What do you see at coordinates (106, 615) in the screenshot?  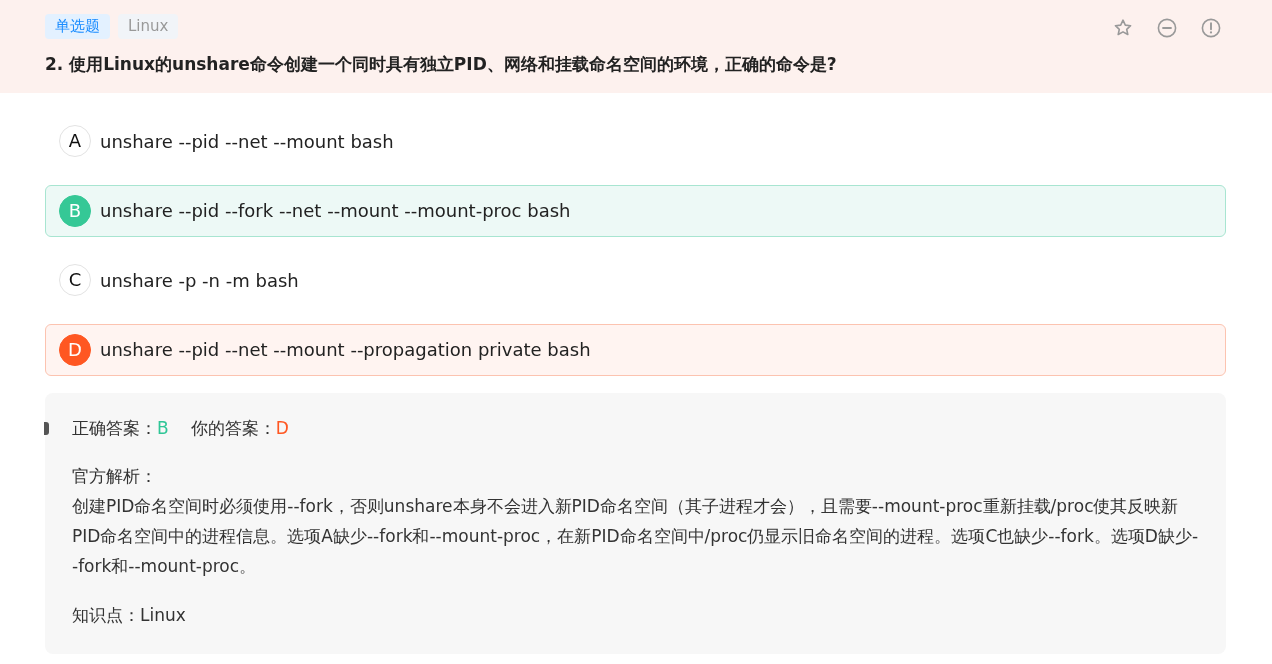 I see `knowledge-label: 知识点：` at bounding box center [106, 615].